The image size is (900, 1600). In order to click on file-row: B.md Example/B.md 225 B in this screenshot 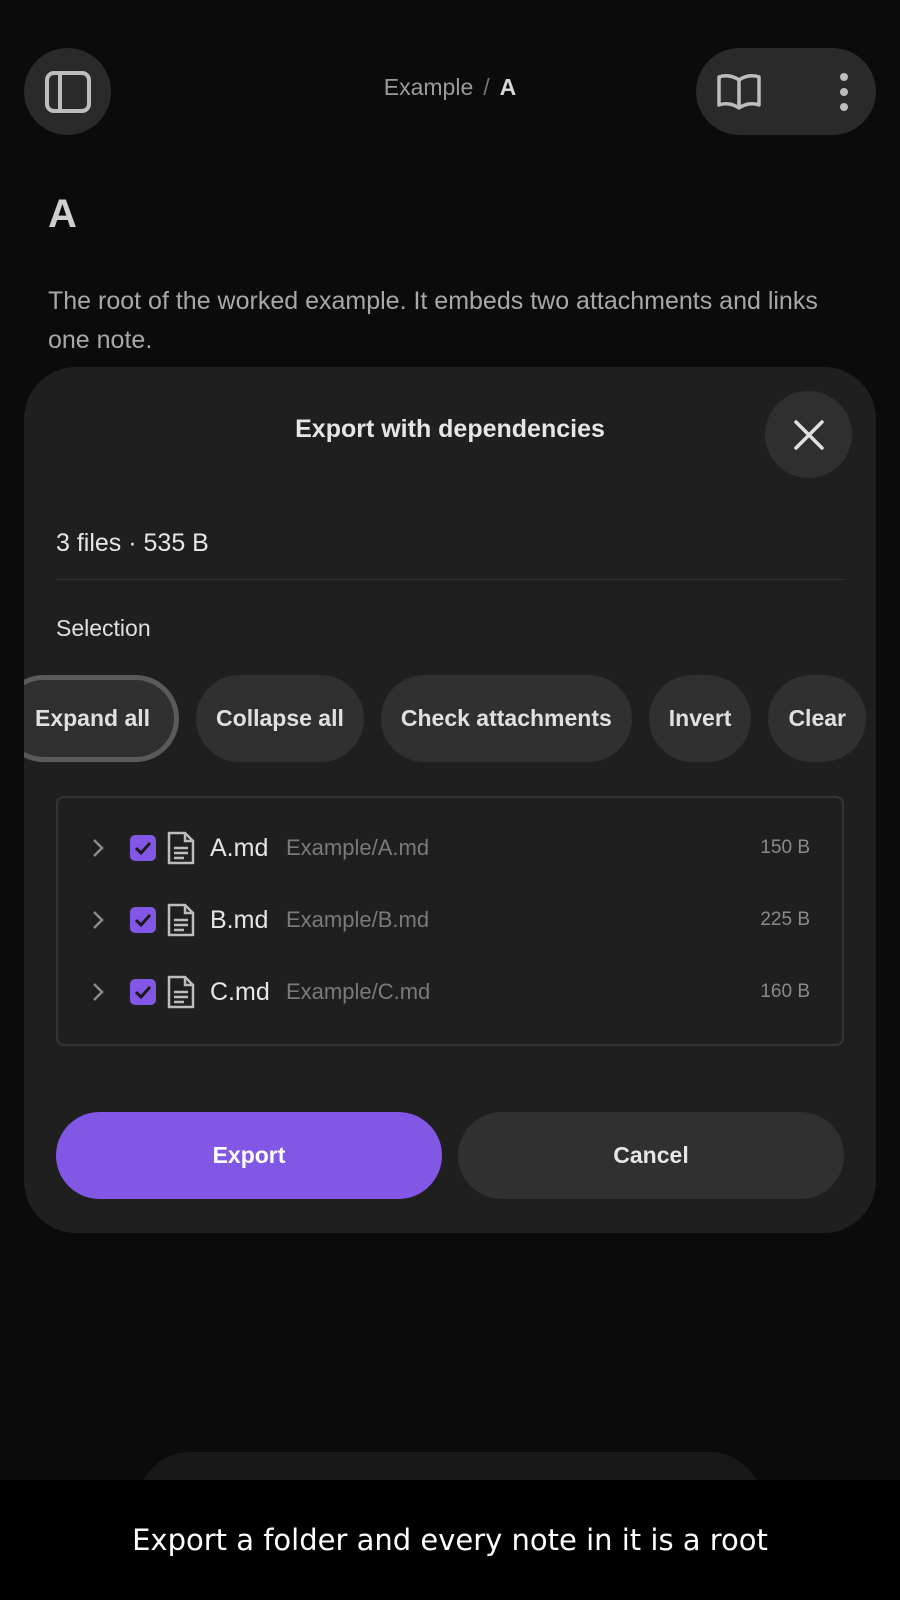, I will do `click(450, 920)`.